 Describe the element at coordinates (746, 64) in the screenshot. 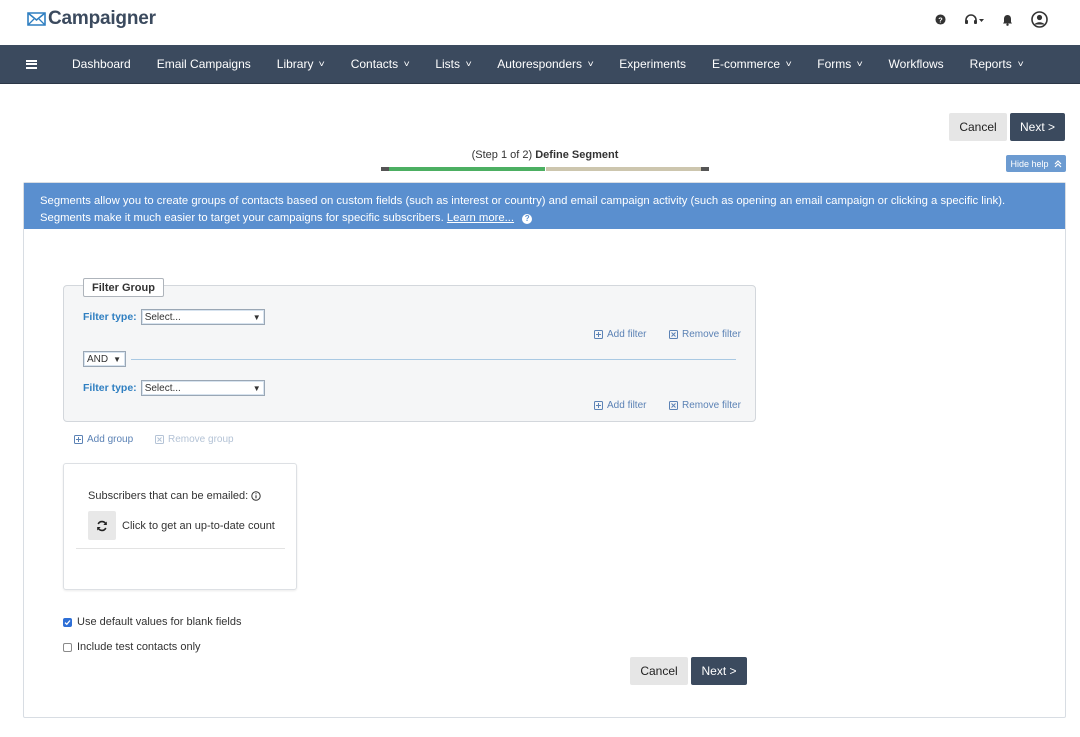

I see `nav-item-label: E-commerce` at that location.